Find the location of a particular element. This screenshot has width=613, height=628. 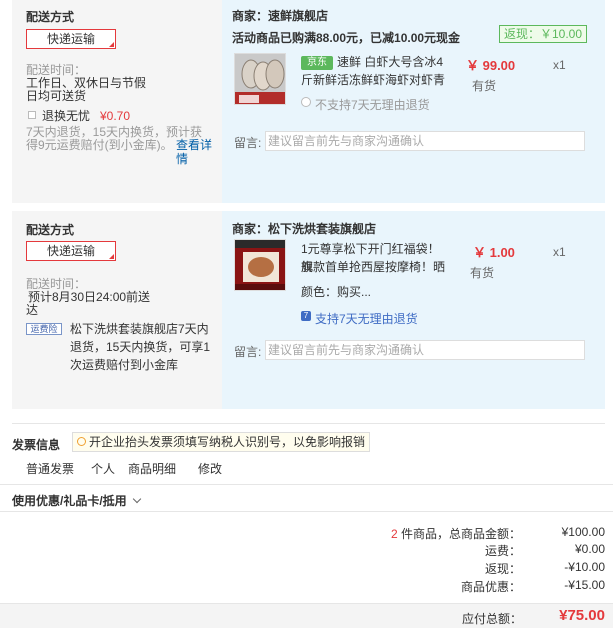

invoice-holder: 个人 is located at coordinates (103, 469).